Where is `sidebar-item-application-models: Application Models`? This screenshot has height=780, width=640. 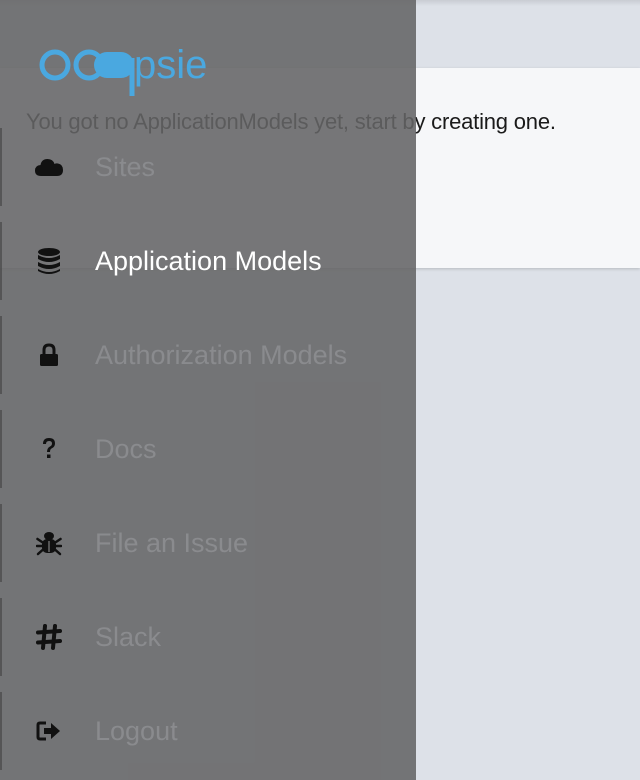
sidebar-item-application-models: Application Models is located at coordinates (208, 261).